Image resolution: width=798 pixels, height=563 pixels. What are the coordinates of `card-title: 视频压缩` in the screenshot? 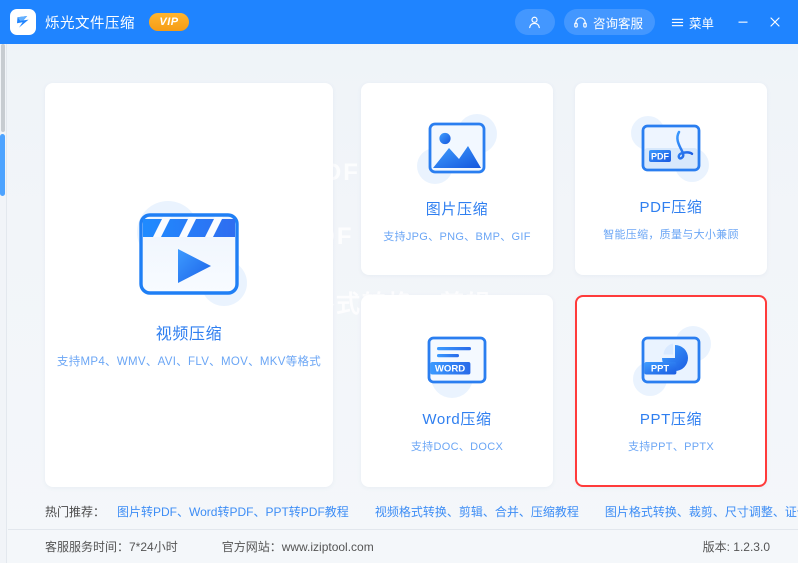 It's located at (189, 334).